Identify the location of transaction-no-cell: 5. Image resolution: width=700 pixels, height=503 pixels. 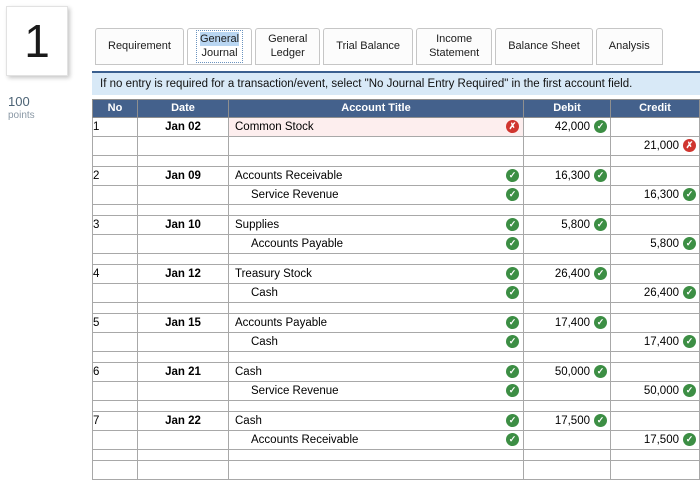
(115, 322).